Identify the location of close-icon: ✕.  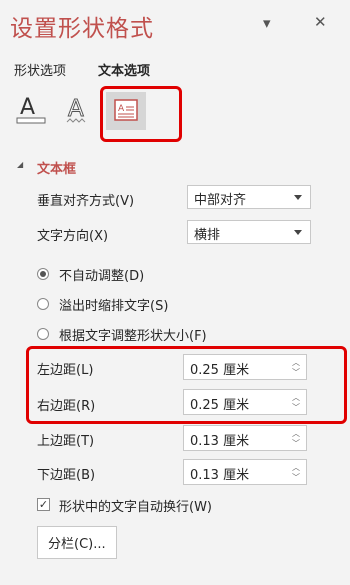
(320, 22).